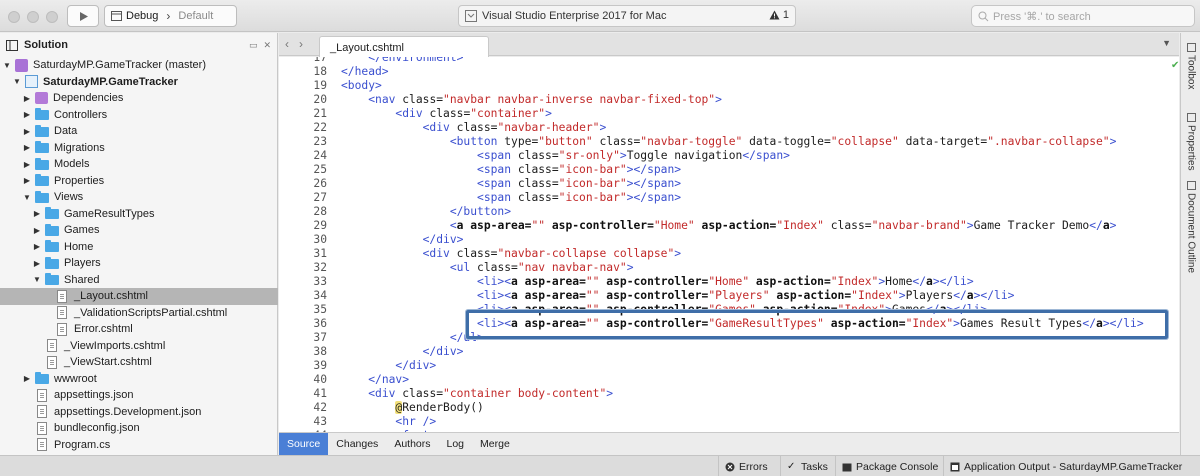 The width and height of the screenshot is (1200, 476). Describe the element at coordinates (111, 296) in the screenshot. I see `tree-item-label: _Layout.cshtml` at that location.